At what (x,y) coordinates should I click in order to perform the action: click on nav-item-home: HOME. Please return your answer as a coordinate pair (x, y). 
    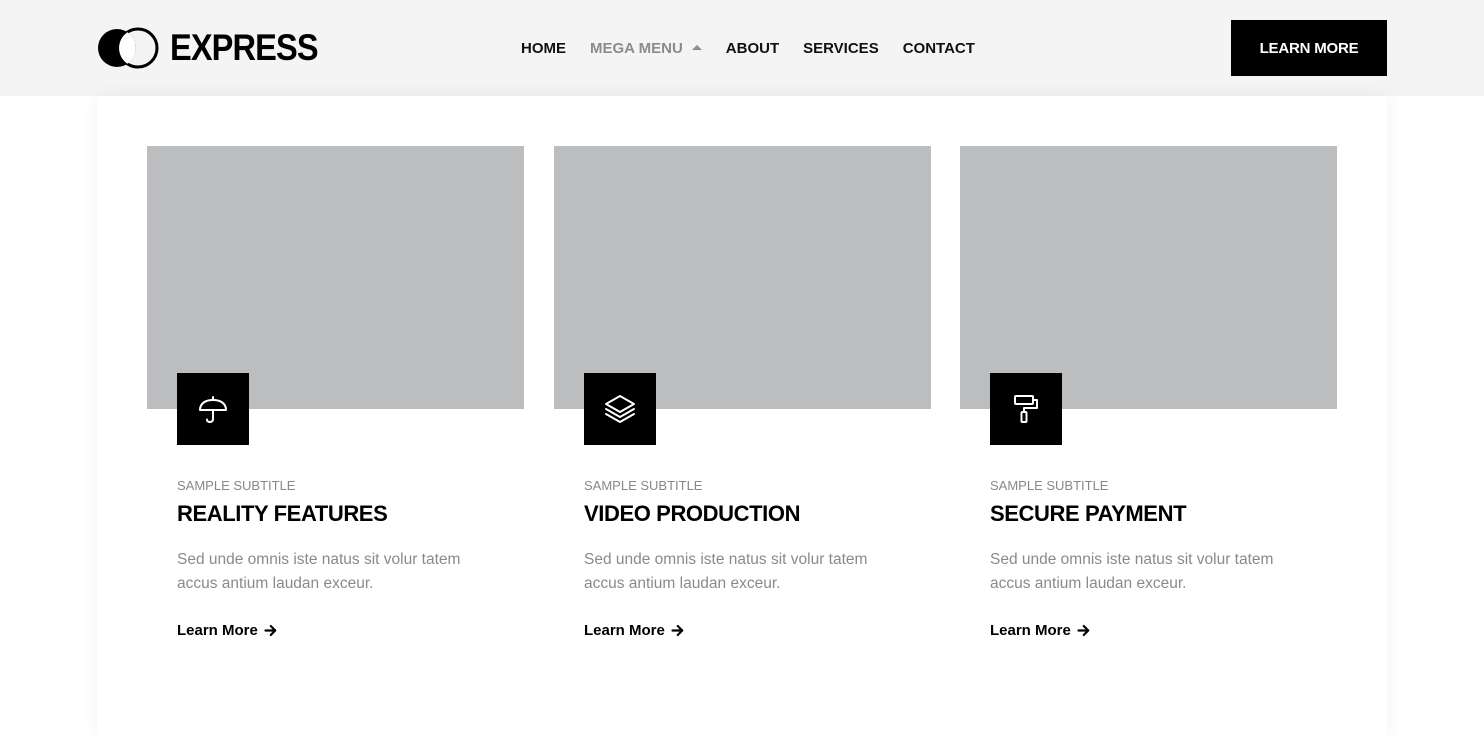
    Looking at the image, I should click on (543, 48).